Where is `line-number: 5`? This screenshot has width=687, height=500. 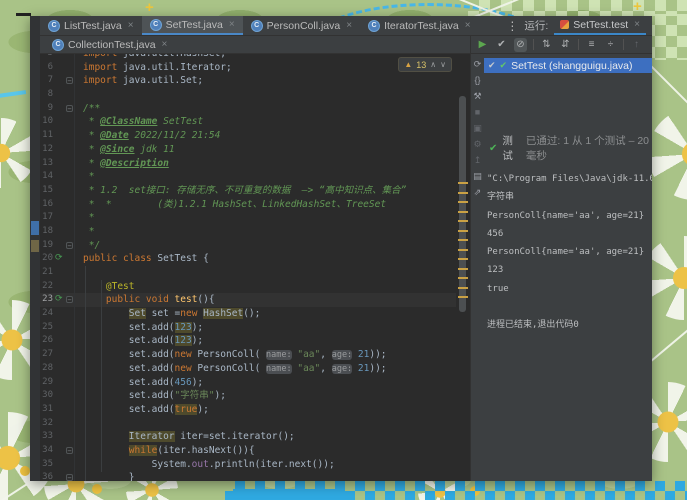
line-number: 5 is located at coordinates (46, 57).